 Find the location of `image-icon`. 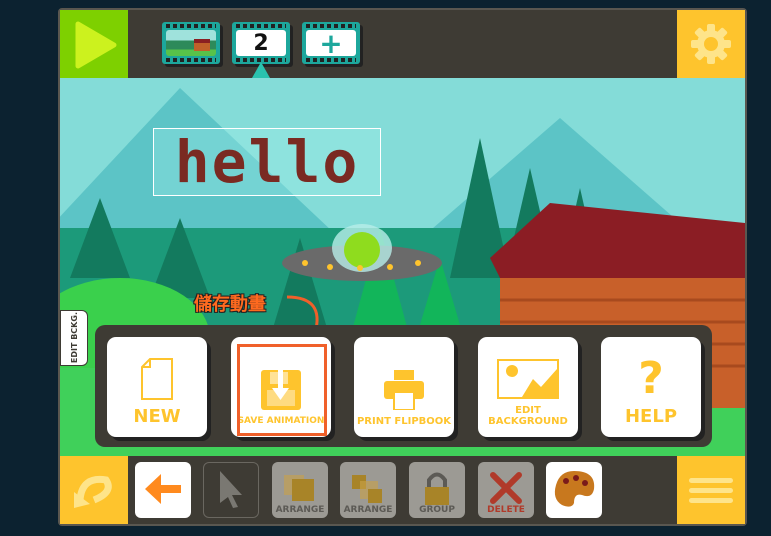

image-icon is located at coordinates (528, 379).